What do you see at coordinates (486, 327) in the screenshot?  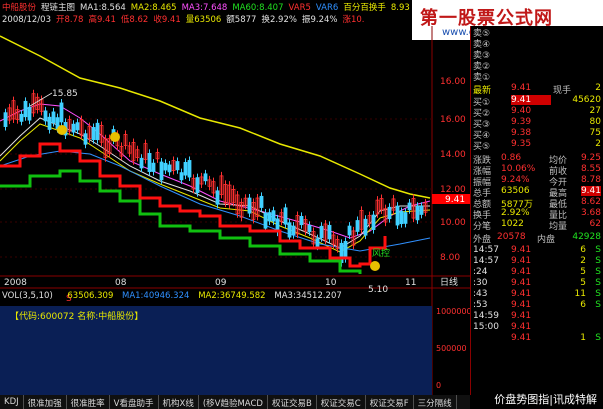 I see `tick-time: 15:00` at bounding box center [486, 327].